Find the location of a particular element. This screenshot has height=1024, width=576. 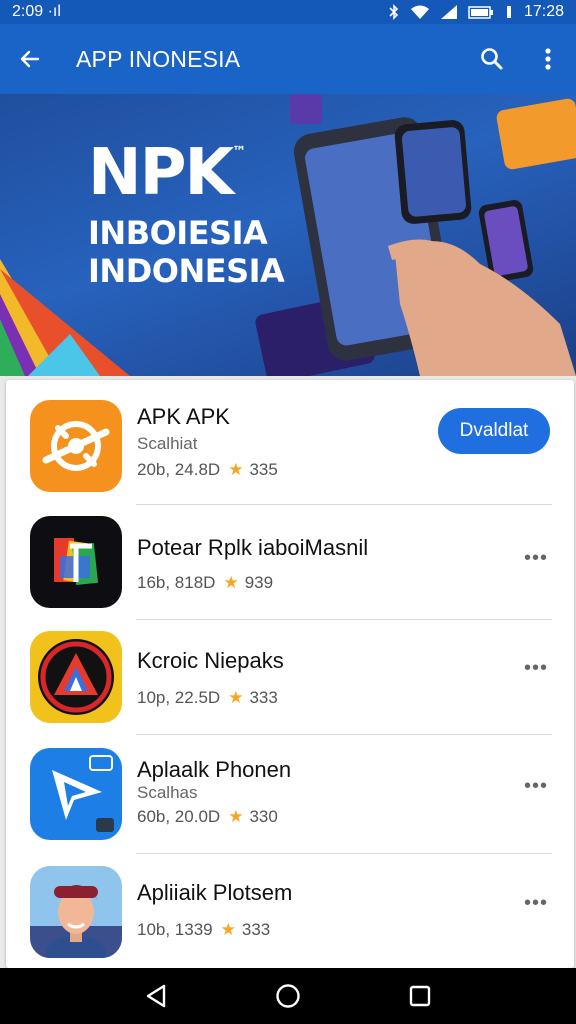

system-nav-bar is located at coordinates (288, 996).